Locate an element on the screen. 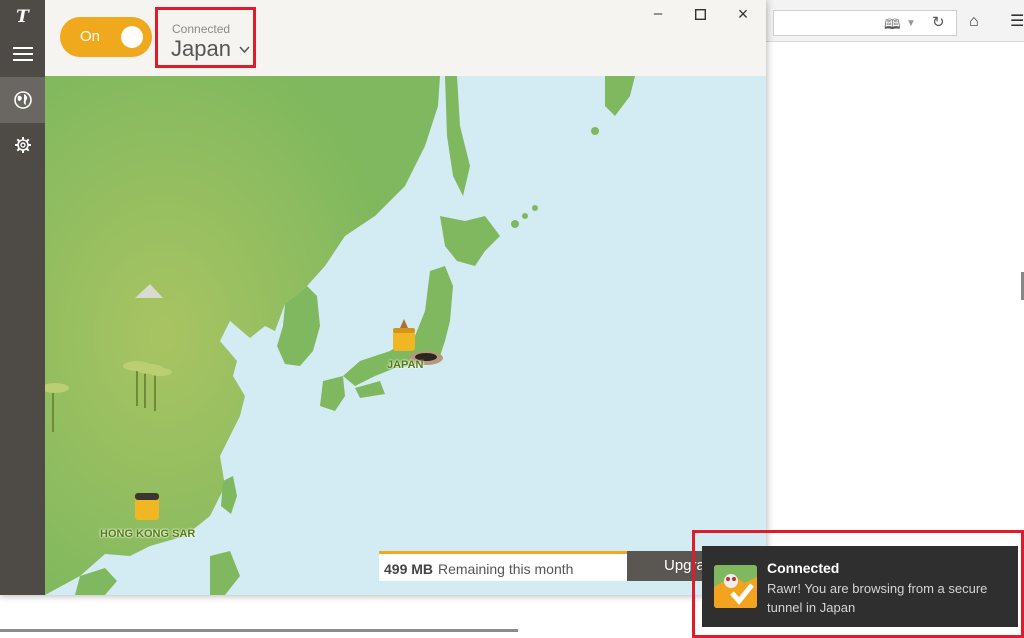 This screenshot has height=638, width=1024. map-label-japan: JAPAN is located at coordinates (405, 365).